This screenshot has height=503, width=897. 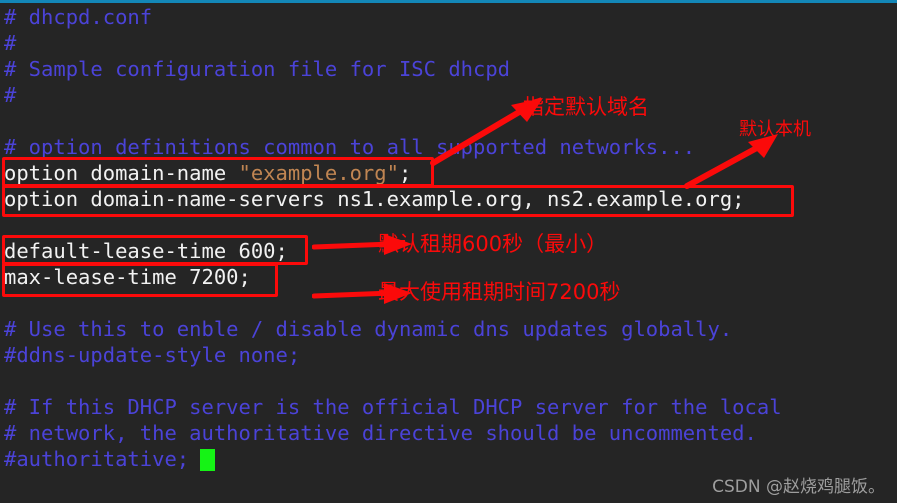 I want to click on code-line-10: default-lease-time 600;, so click(x=146, y=251).